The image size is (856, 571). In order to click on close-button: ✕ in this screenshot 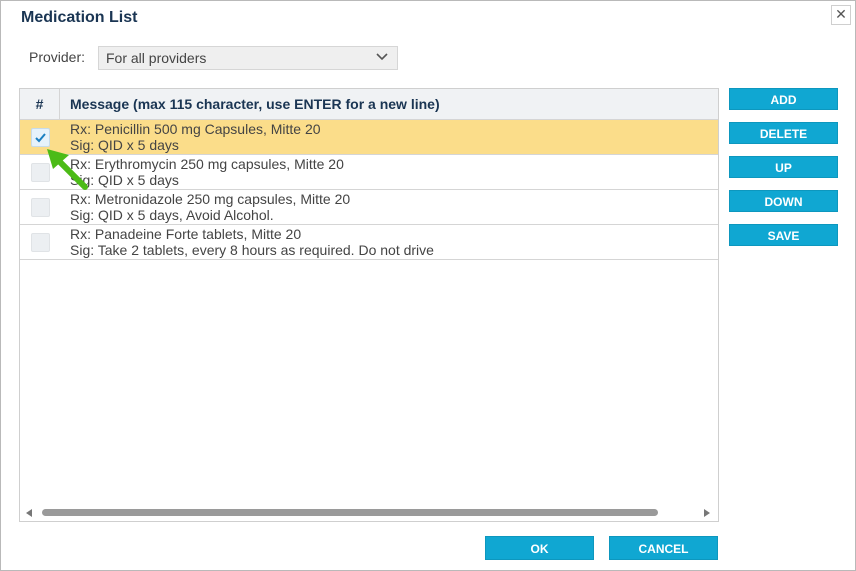, I will do `click(841, 15)`.